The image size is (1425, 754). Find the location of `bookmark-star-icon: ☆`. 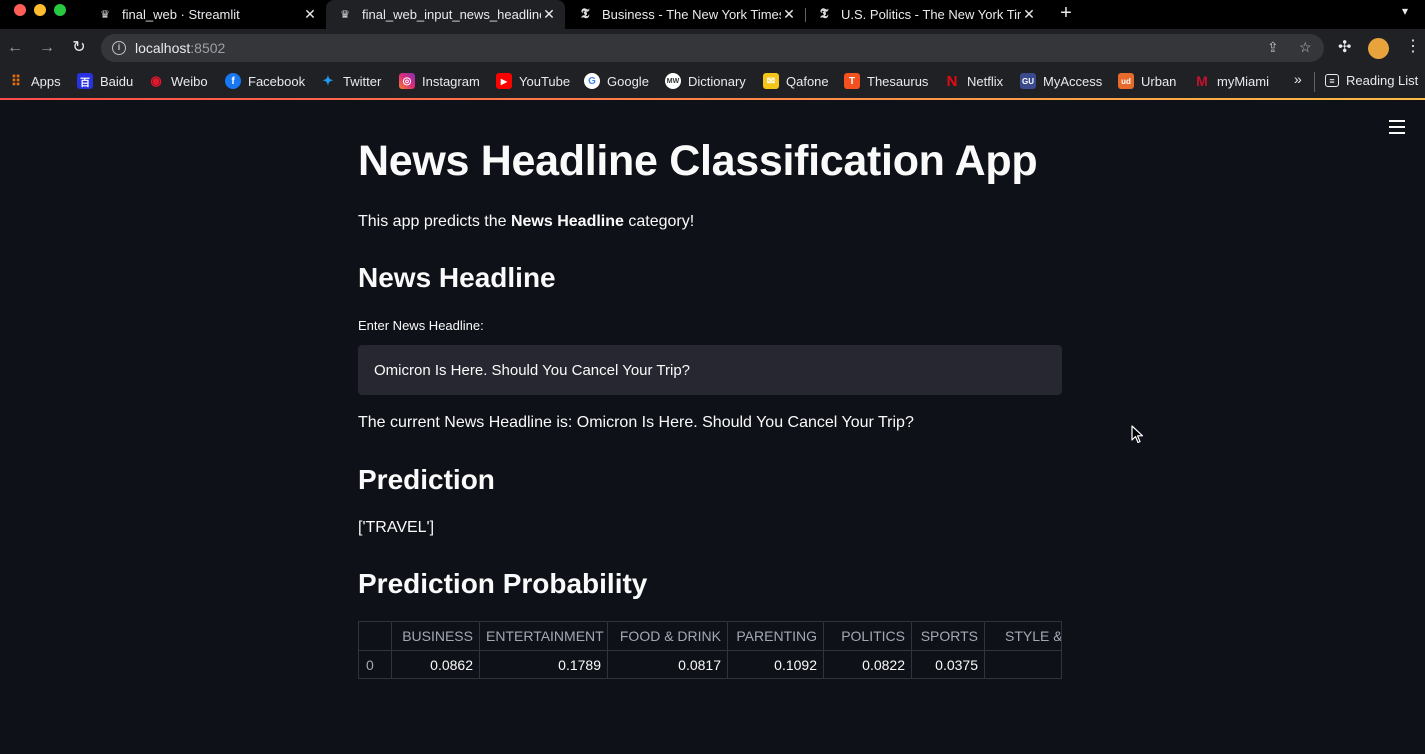

bookmark-star-icon: ☆ is located at coordinates (1305, 47).